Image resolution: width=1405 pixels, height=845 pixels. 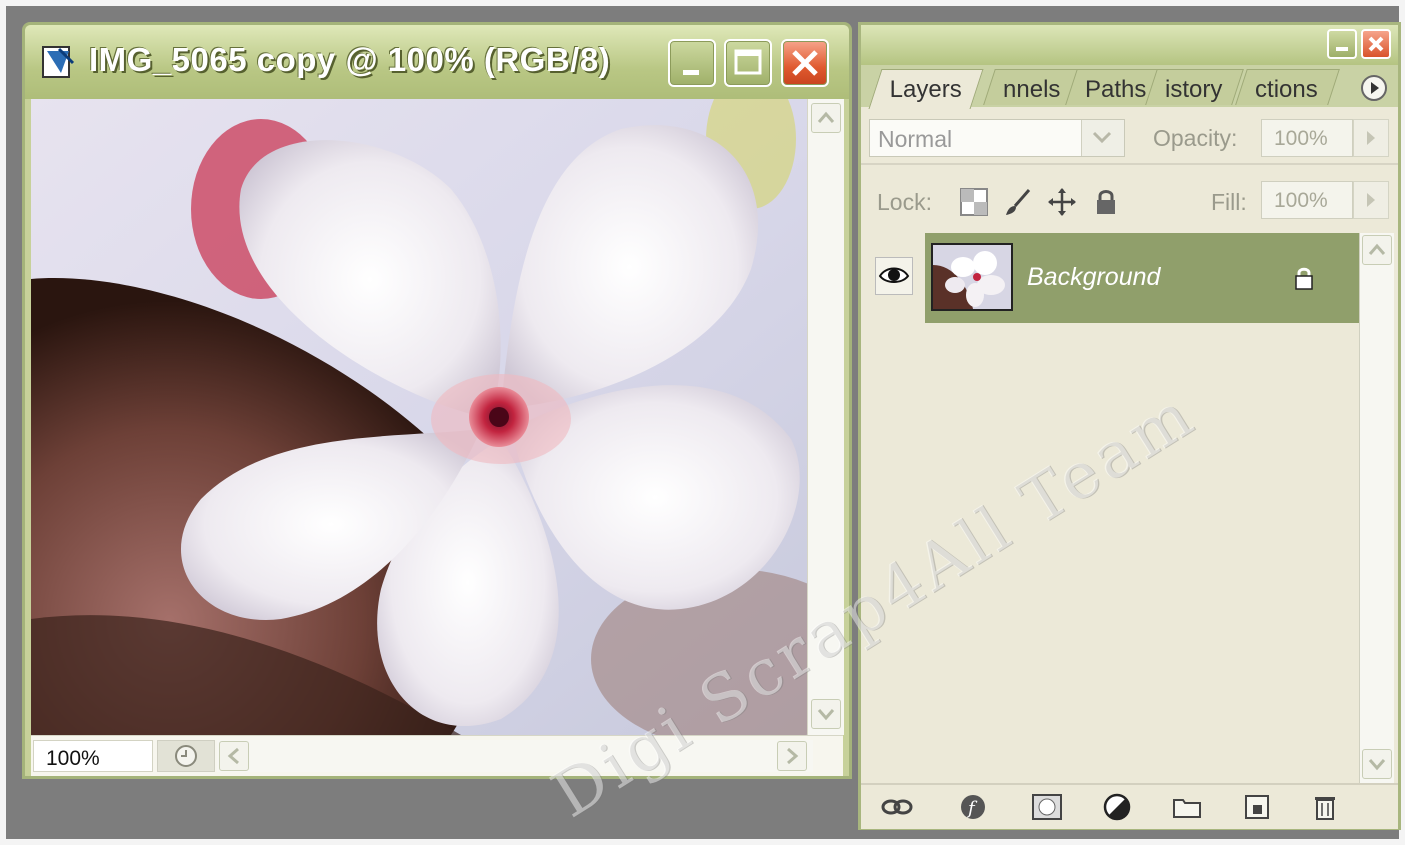 I want to click on eye-icon, so click(x=894, y=275).